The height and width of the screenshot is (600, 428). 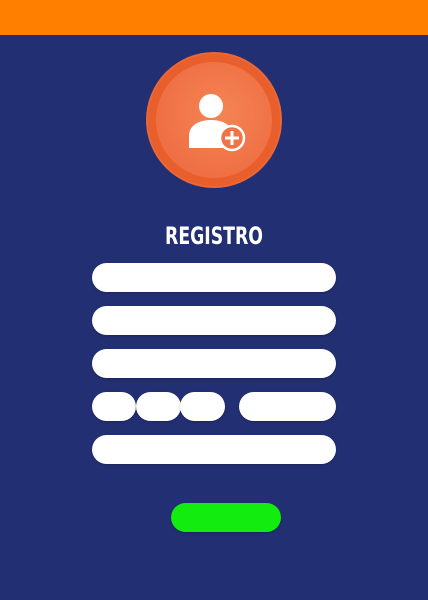 I want to click on date-year-field, so click(x=202, y=406).